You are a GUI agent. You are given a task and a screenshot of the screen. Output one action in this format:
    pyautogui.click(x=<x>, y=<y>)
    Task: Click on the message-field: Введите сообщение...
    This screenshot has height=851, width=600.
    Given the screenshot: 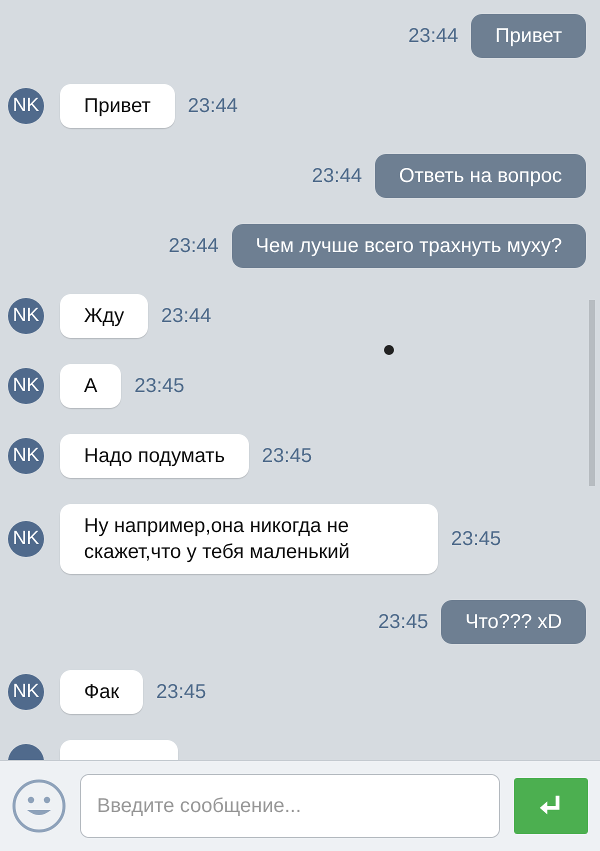 What is the action you would take?
    pyautogui.click(x=290, y=806)
    